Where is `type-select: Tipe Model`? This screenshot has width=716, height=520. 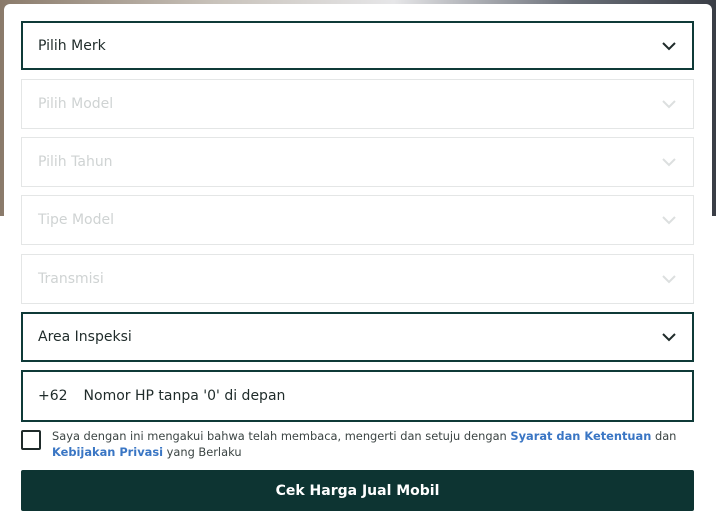
type-select: Tipe Model is located at coordinates (357, 220).